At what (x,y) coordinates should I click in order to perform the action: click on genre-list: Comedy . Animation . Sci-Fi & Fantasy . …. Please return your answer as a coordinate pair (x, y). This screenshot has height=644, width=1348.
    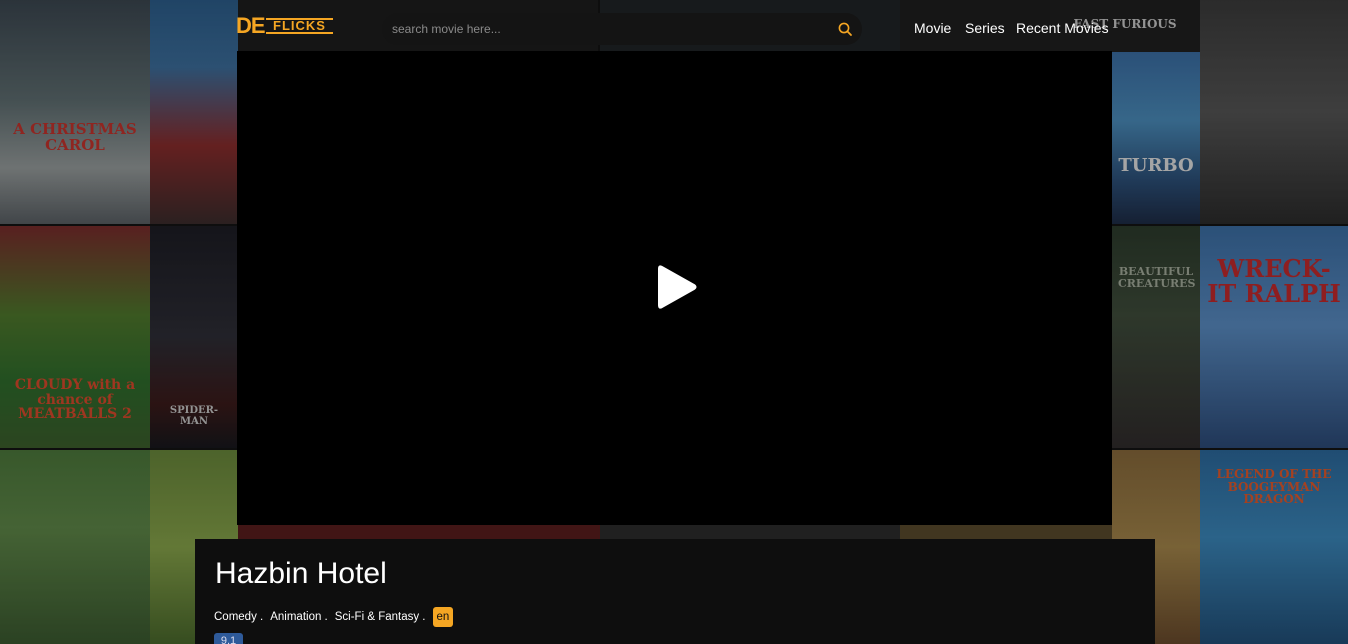
    Looking at the image, I should click on (334, 617).